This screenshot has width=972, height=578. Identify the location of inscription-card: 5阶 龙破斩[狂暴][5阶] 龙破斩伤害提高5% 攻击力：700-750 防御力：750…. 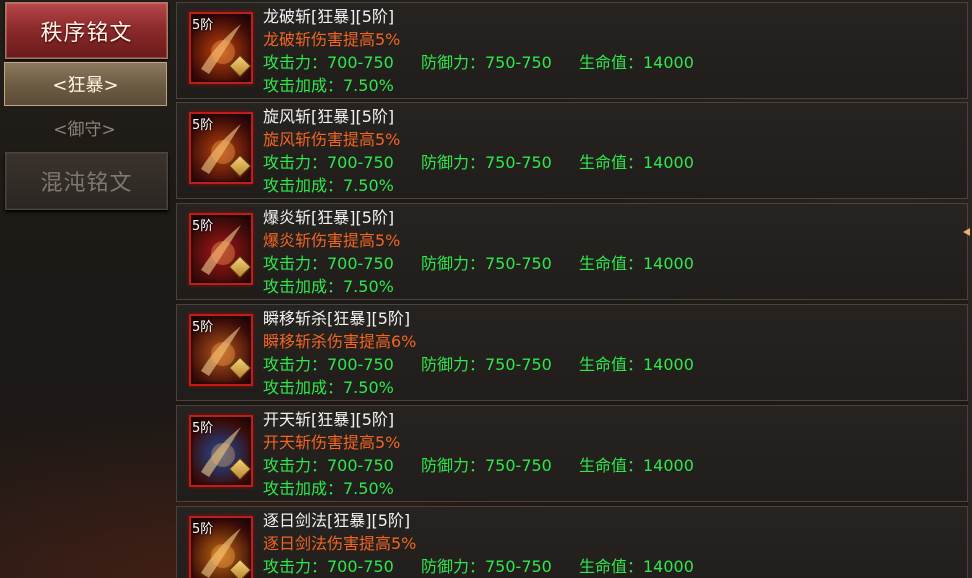
(572, 50).